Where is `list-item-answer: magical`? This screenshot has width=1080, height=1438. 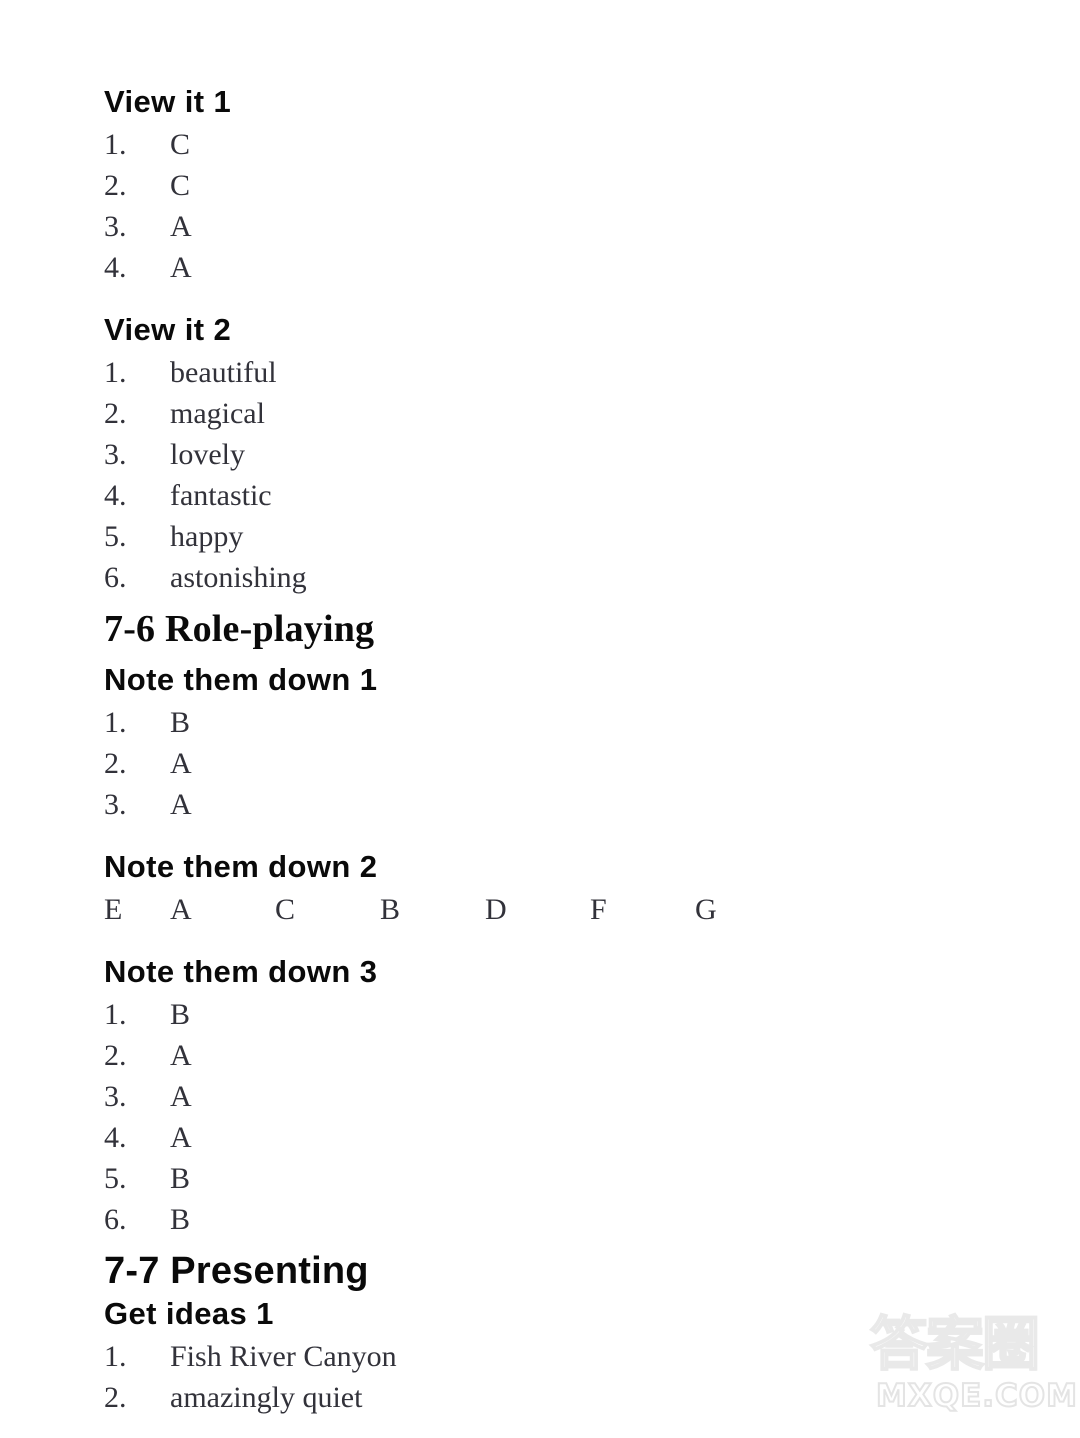
list-item-answer: magical is located at coordinates (217, 413).